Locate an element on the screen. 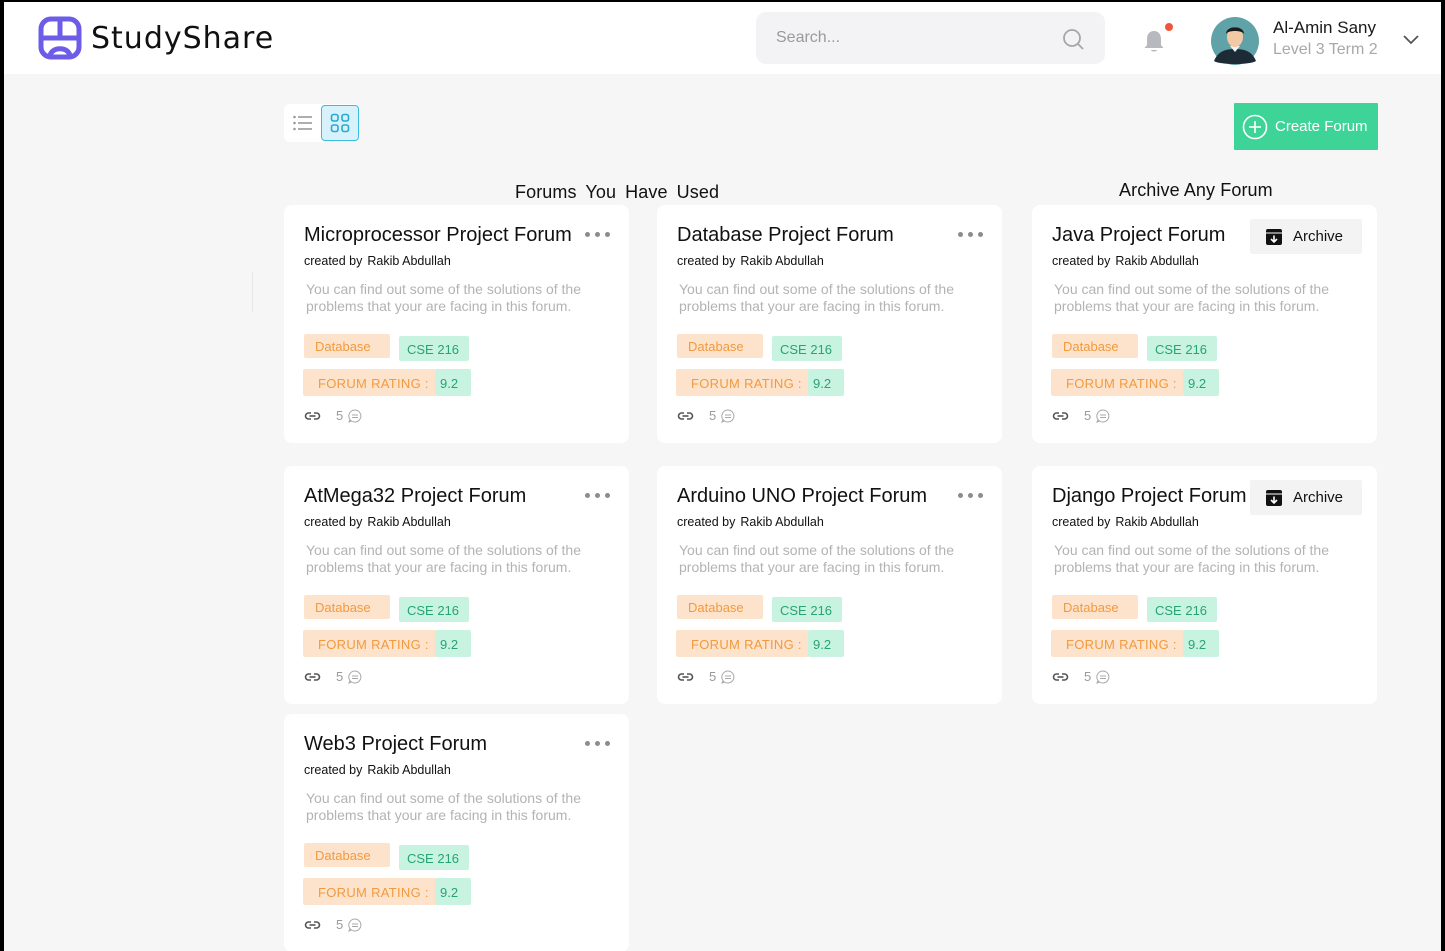  create-forum-button: Create Forum is located at coordinates (1306, 126).